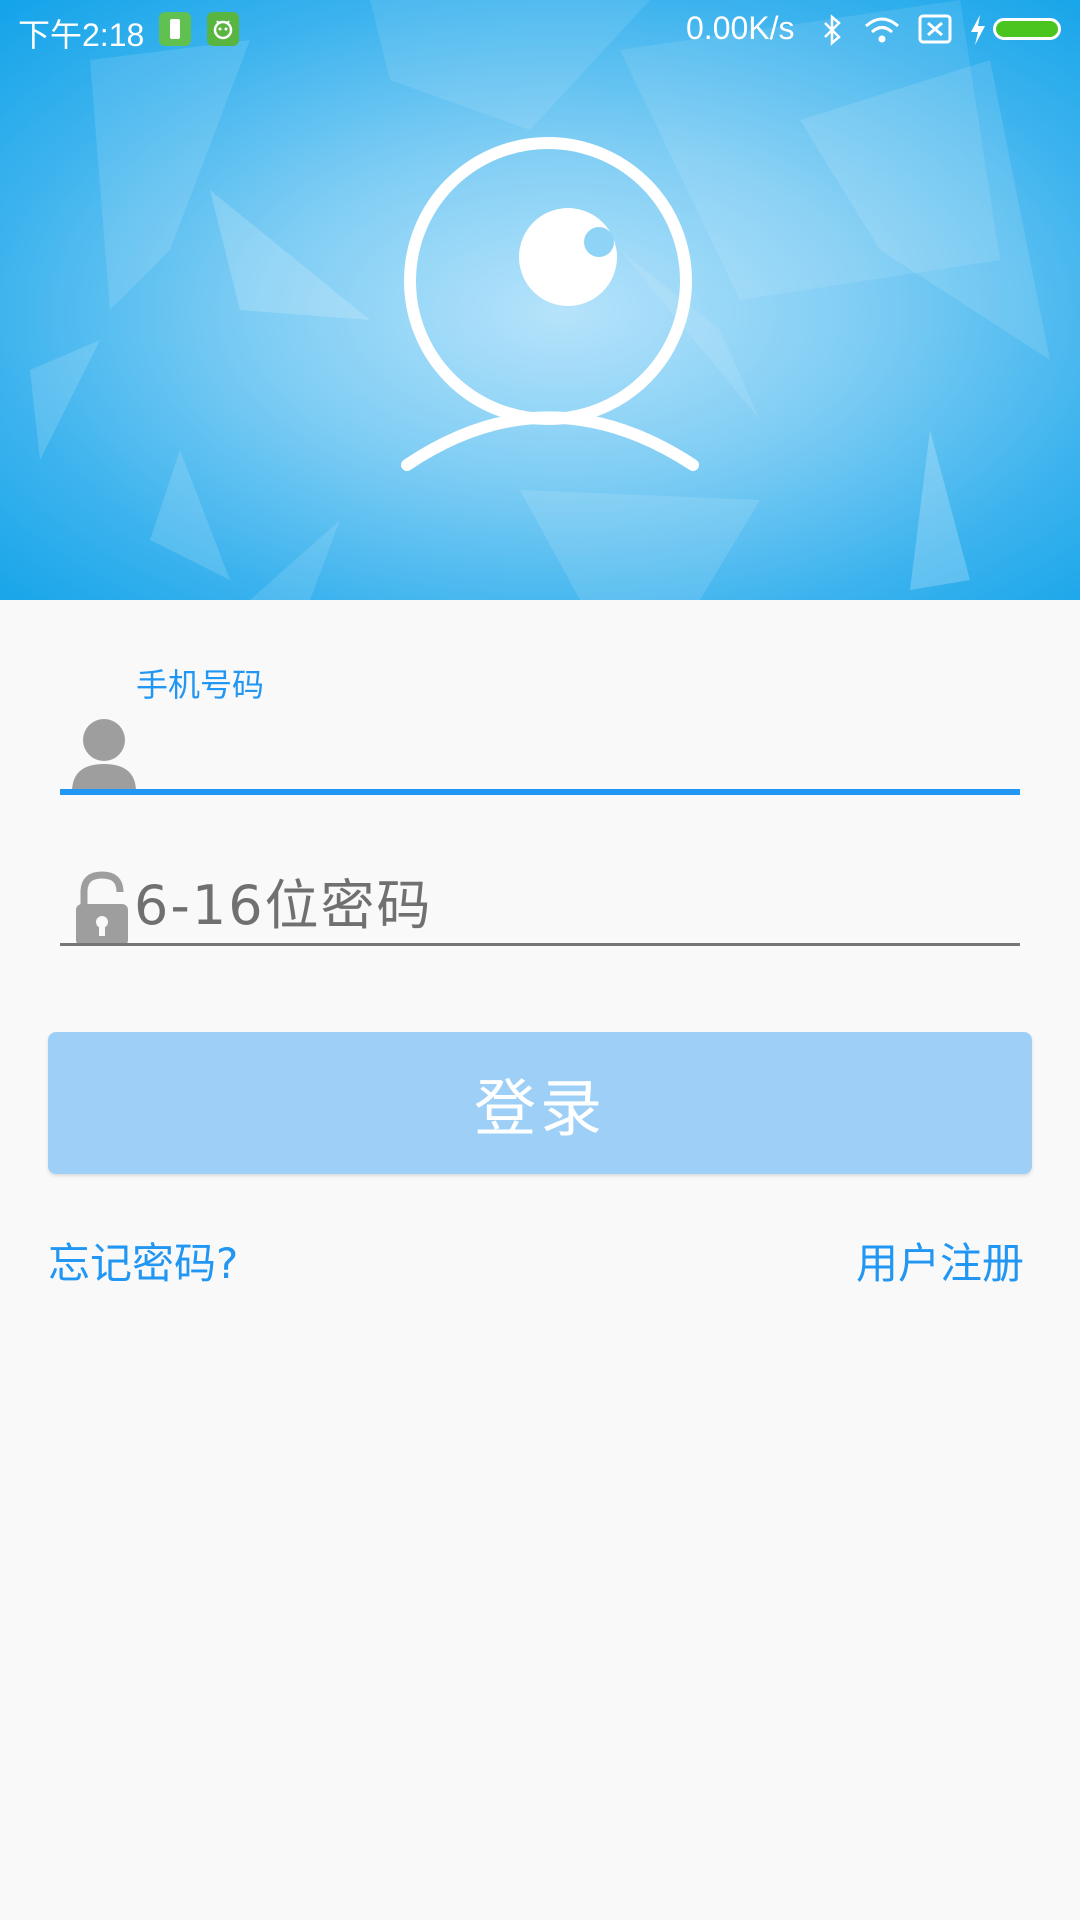 This screenshot has height=1920, width=1080. Describe the element at coordinates (940, 1260) in the screenshot. I see `register-link: 用户注册` at that location.